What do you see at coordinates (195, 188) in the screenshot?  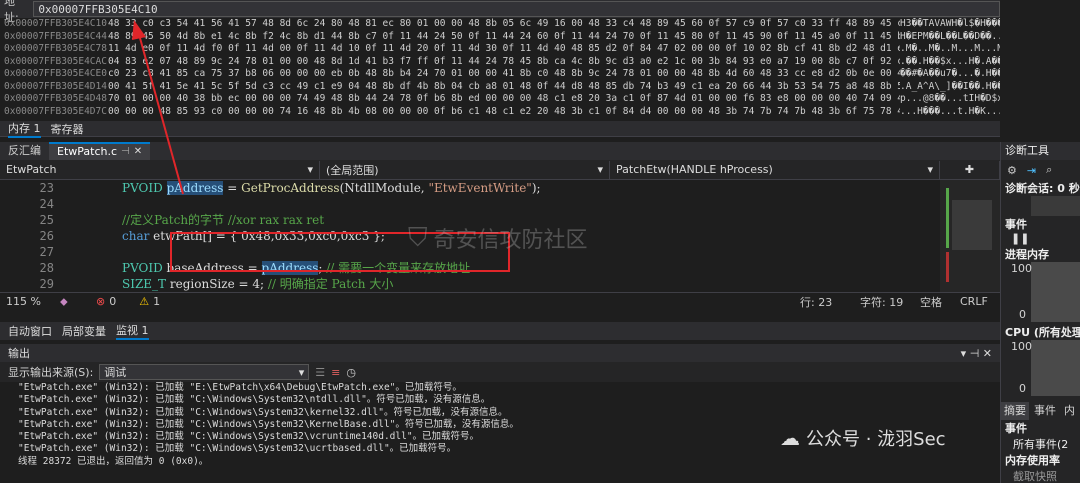 I see `code-var: pAddress` at bounding box center [195, 188].